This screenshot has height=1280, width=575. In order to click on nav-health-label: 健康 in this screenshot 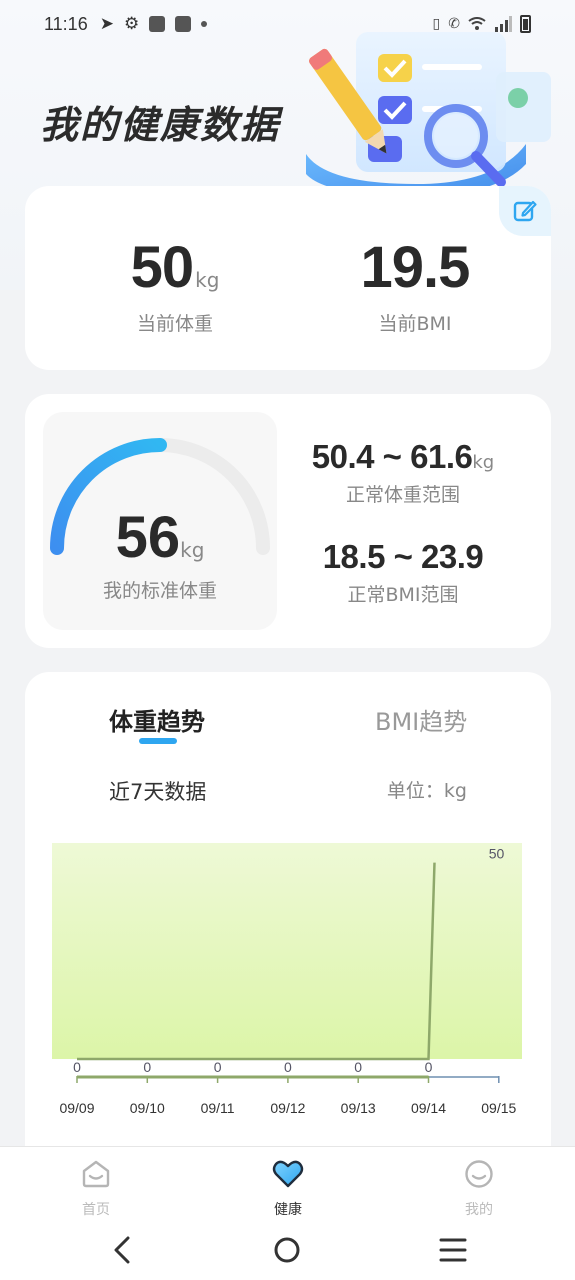, I will do `click(288, 1210)`.